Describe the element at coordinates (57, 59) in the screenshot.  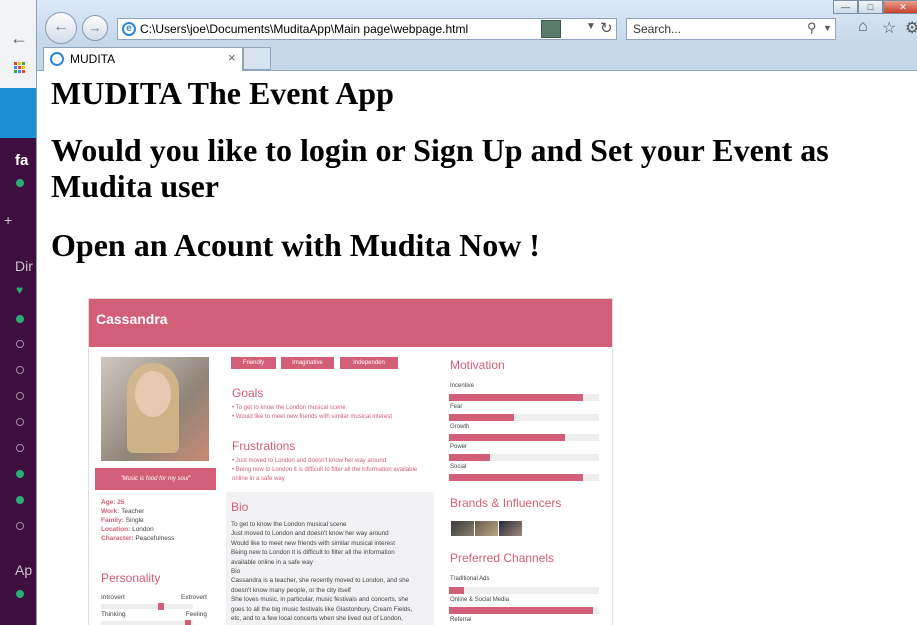
I see `ie-tab-icon` at that location.